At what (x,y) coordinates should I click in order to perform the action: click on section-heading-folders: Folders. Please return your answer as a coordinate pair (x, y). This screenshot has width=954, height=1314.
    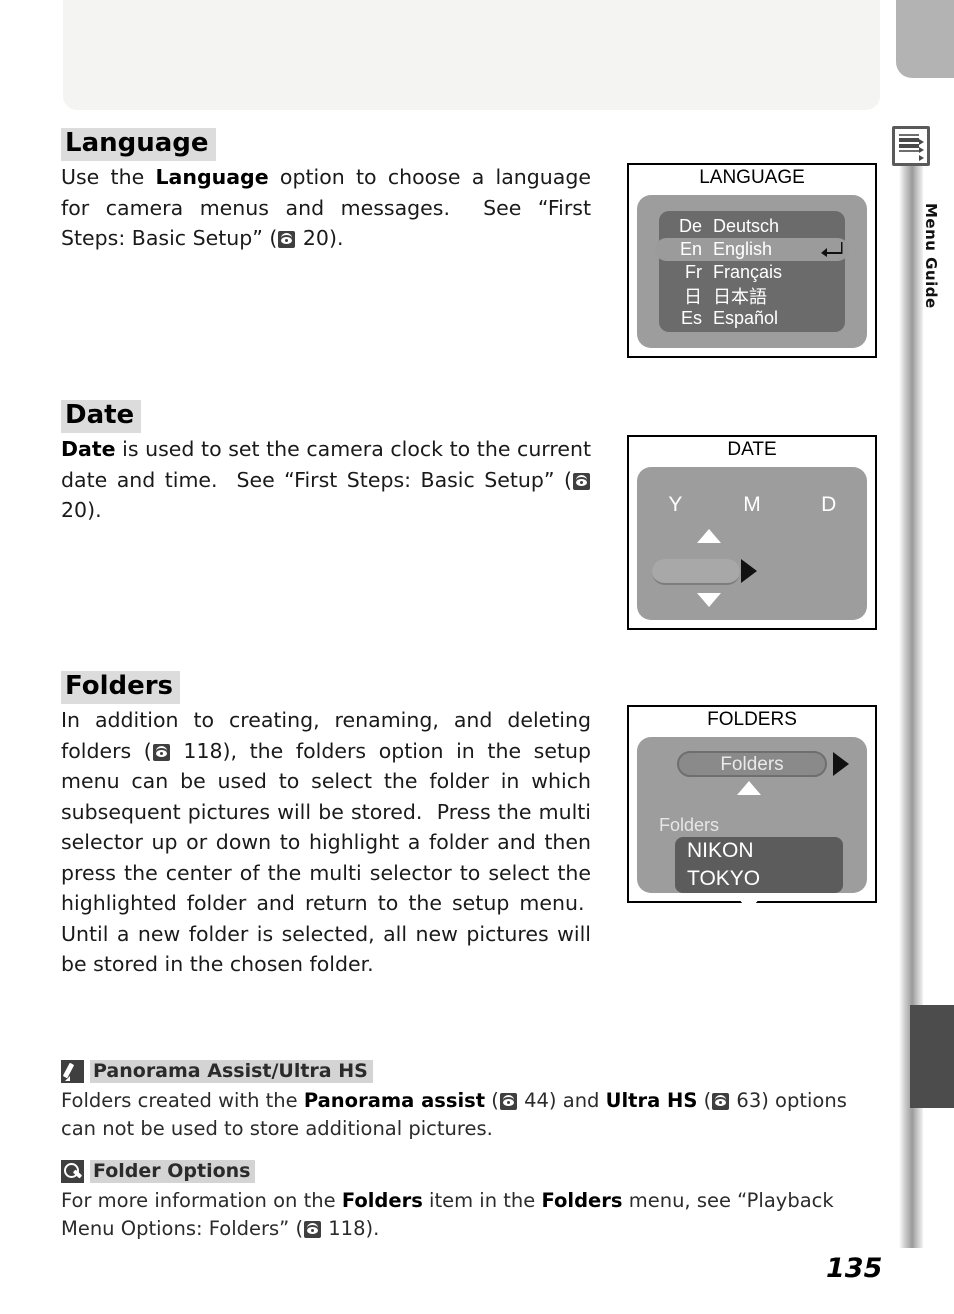
    Looking at the image, I should click on (121, 687).